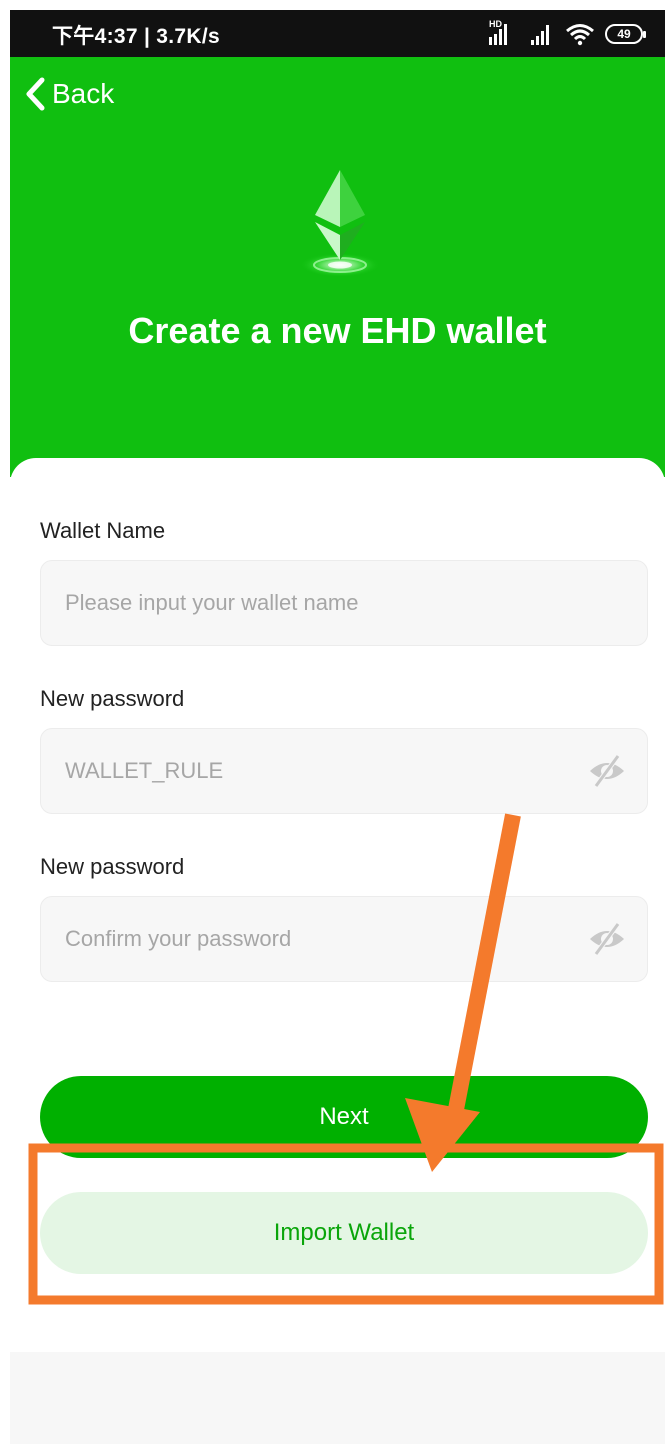 This screenshot has width=665, height=1444. I want to click on next-button: Next, so click(344, 1117).